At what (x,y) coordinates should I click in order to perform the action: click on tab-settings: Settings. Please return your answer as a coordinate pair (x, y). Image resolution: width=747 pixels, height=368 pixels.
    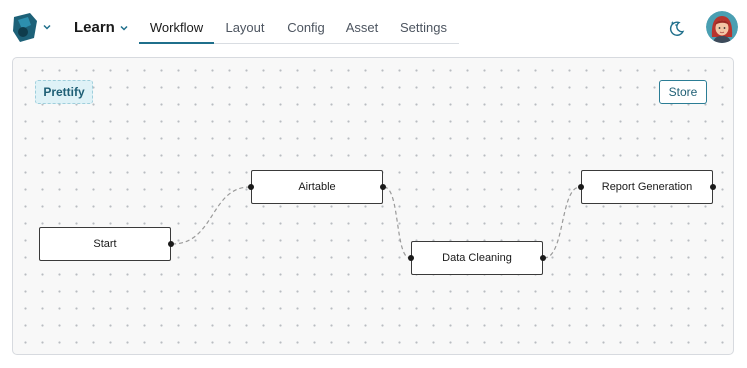
    Looking at the image, I should click on (423, 22).